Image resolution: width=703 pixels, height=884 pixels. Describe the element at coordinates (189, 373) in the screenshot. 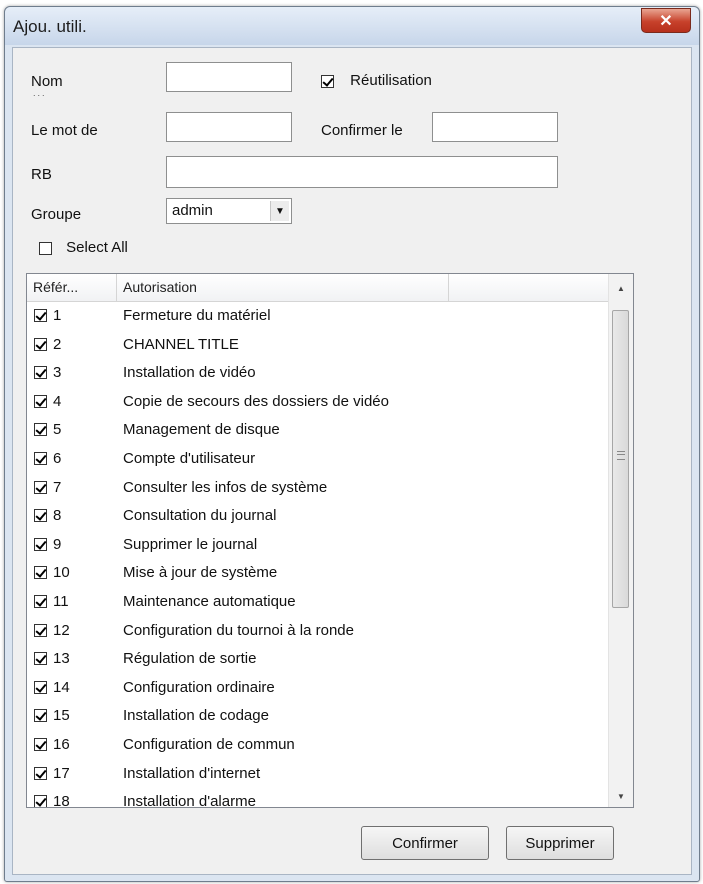

I see `row-authorization: Installation de vidéo` at that location.